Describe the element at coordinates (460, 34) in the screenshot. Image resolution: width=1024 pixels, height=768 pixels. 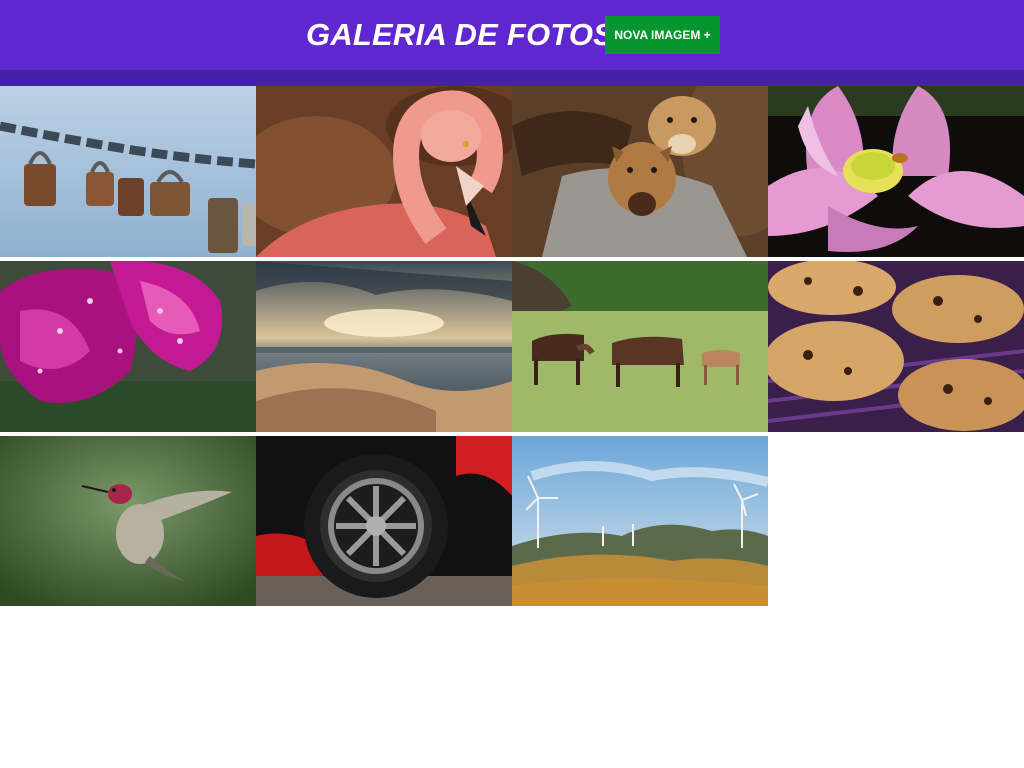
I see `page-title: GALERIA DE FOTOS` at that location.